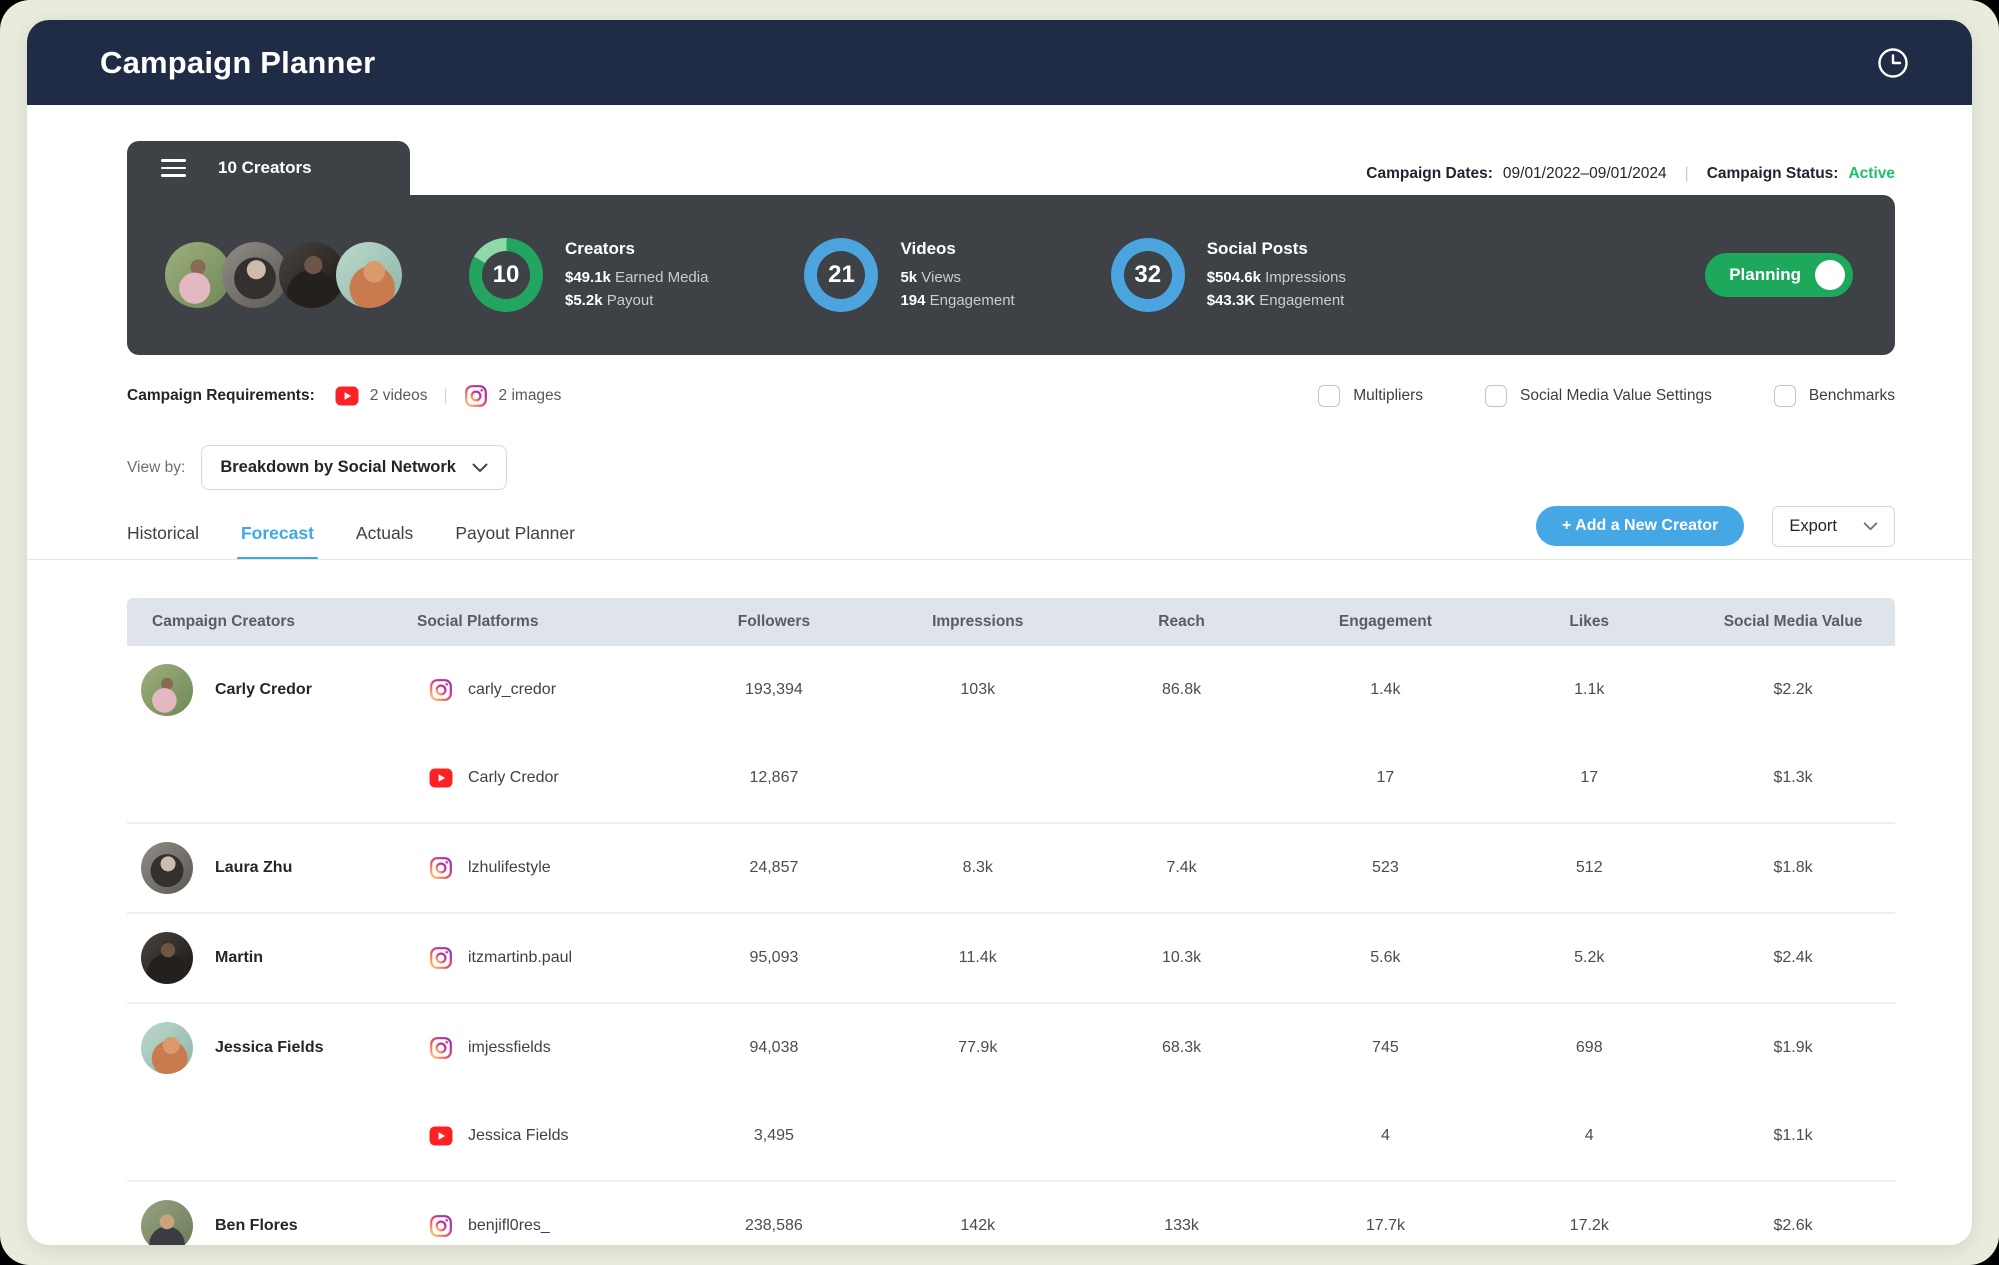 The height and width of the screenshot is (1265, 1999). Describe the element at coordinates (1385, 1225) in the screenshot. I see `metric-engagement: 17.7k` at that location.